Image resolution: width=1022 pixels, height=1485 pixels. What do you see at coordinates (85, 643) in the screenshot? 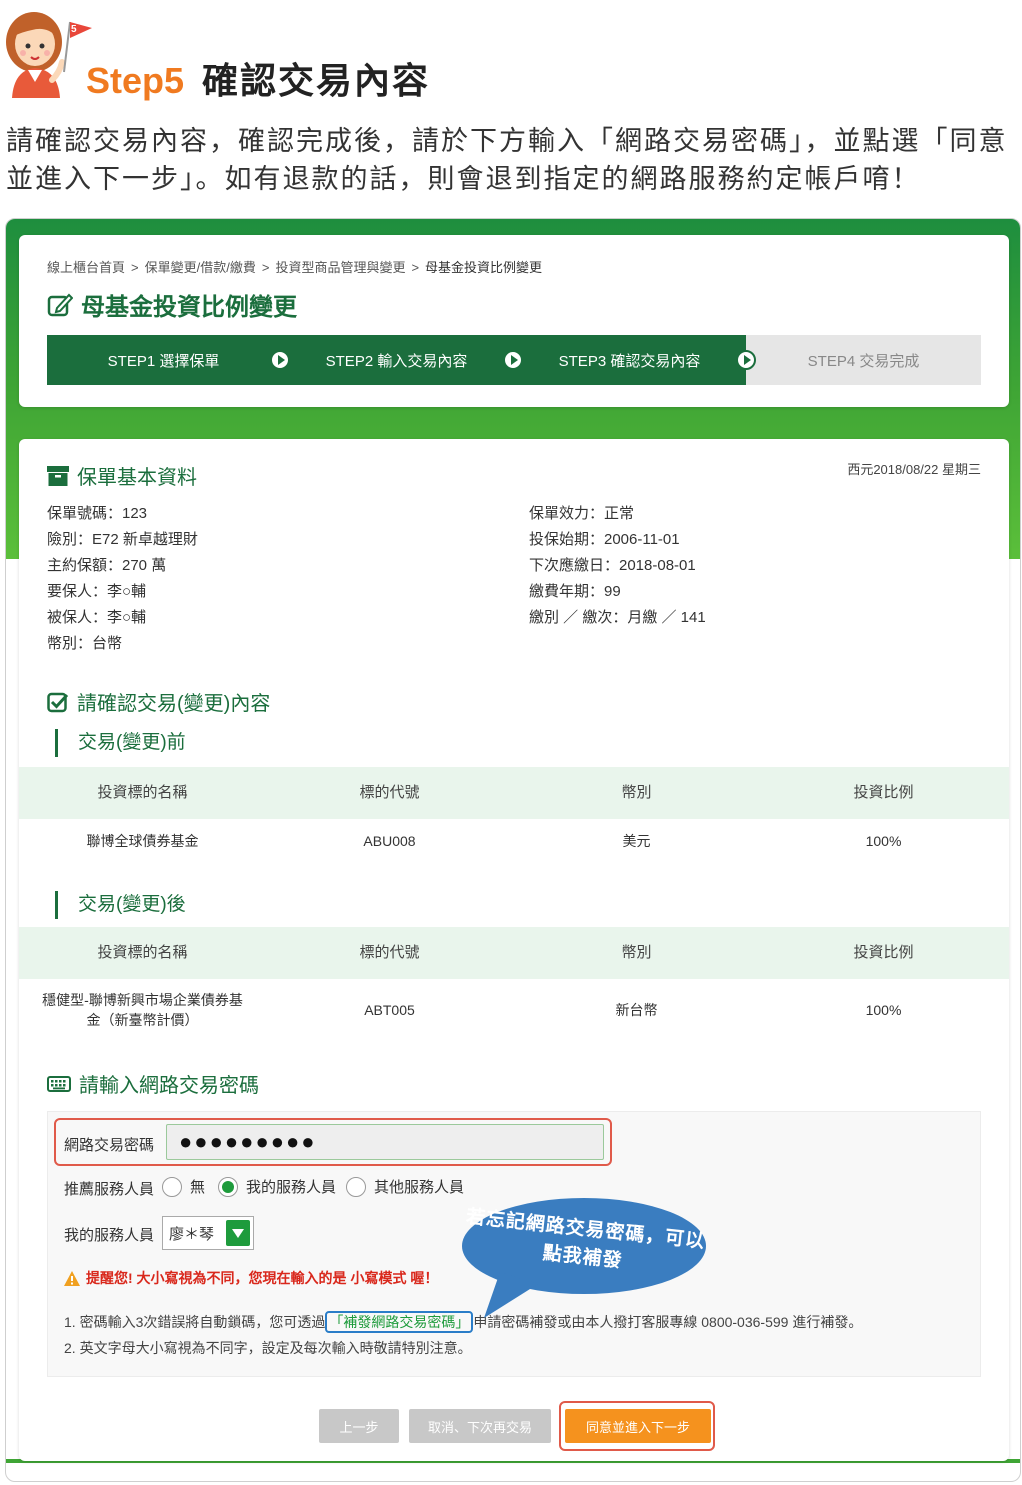
I see `policy-currency: 幣別：台幣` at bounding box center [85, 643].